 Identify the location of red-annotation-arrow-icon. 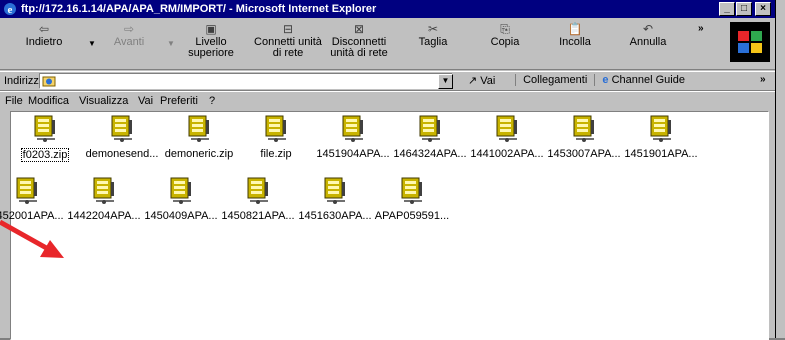
(32, 238).